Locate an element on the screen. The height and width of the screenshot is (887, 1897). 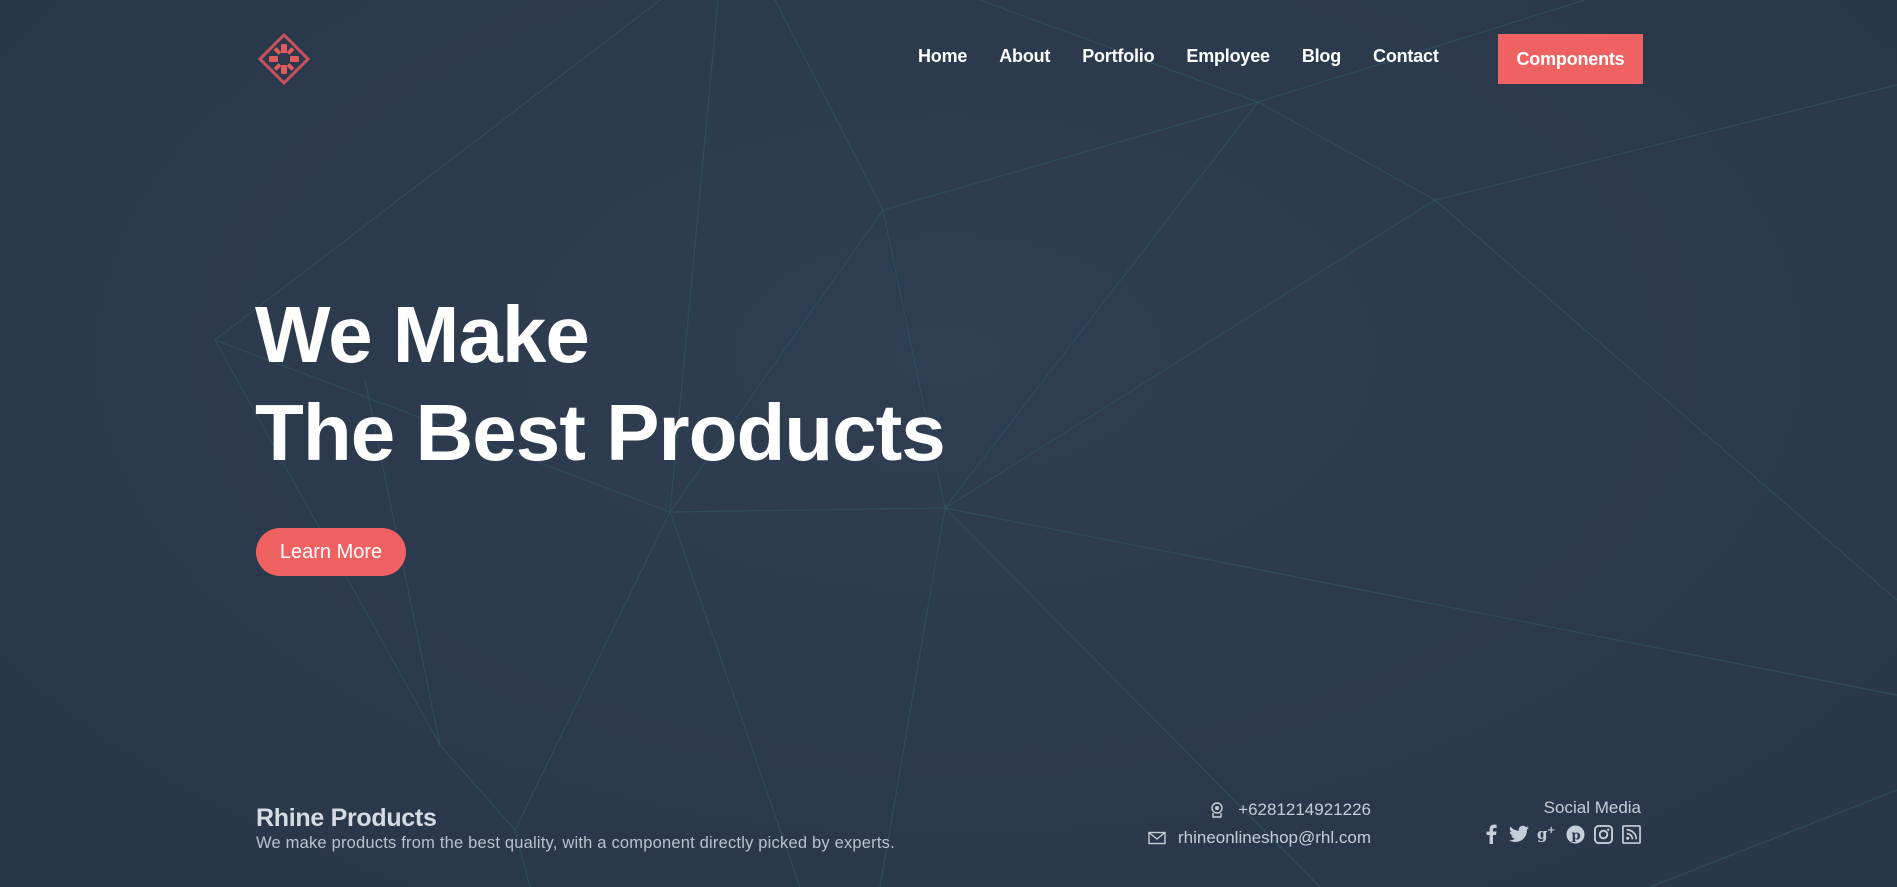
google-plus-icon: g + is located at coordinates (1547, 834).